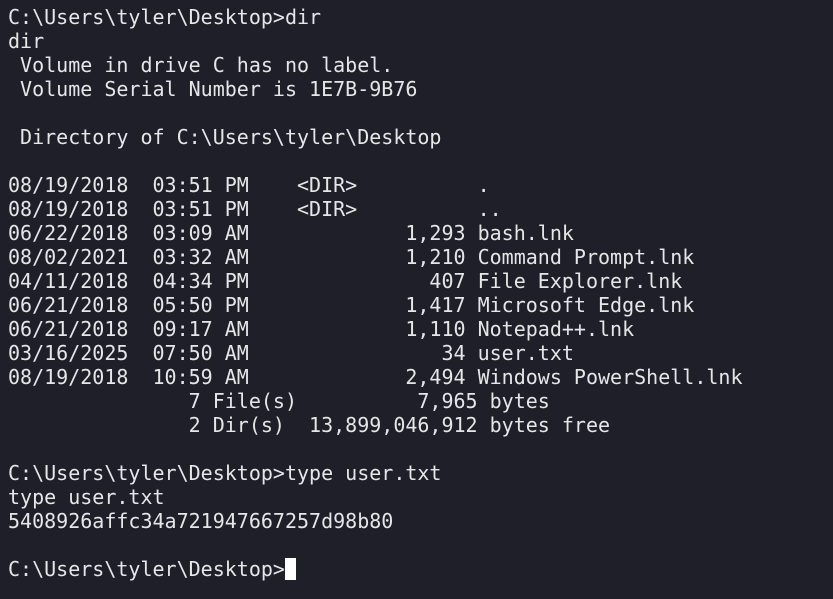  What do you see at coordinates (255, 209) in the screenshot?
I see `terminal-line-9: 08/19/2018 03:51 PM <DIR> ..` at bounding box center [255, 209].